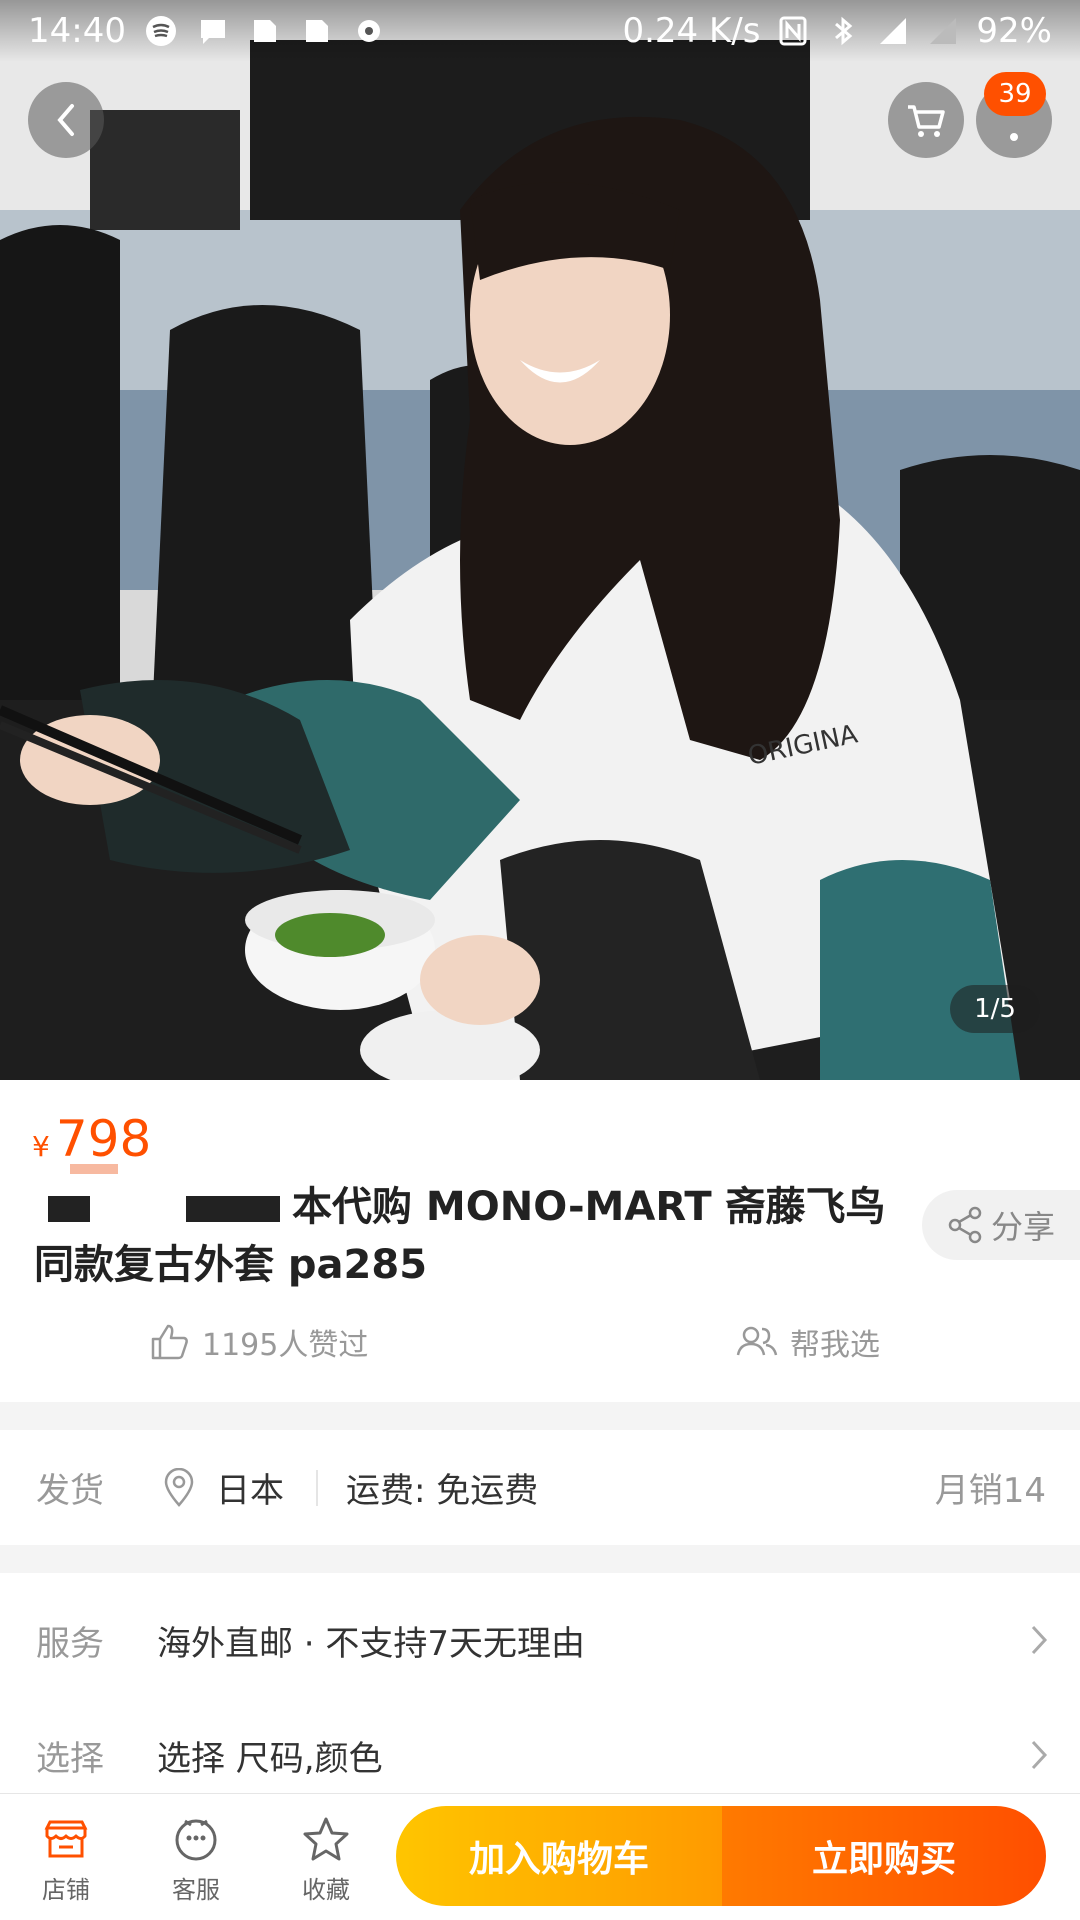 Image resolution: width=1080 pixels, height=1920 pixels. Describe the element at coordinates (474, 1236) in the screenshot. I see `product-title: 本代购 MONO-MART 斋藤飞鸟 同款复古外套 pa285` at that location.